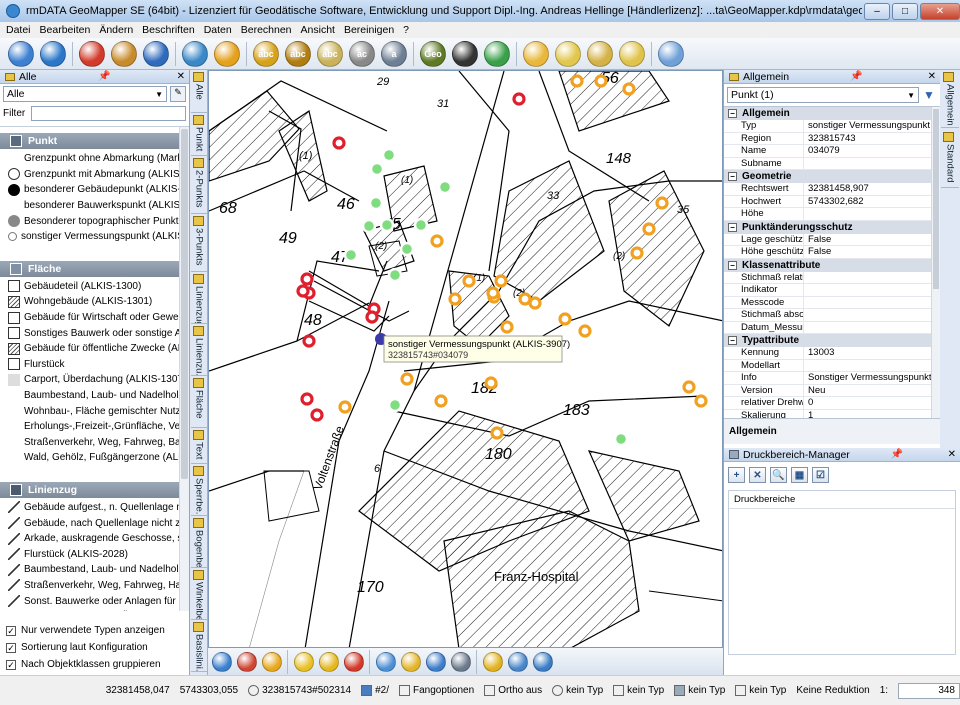 The image size is (960, 705). I want to click on select-print-area-icon: ☑, so click(820, 475).